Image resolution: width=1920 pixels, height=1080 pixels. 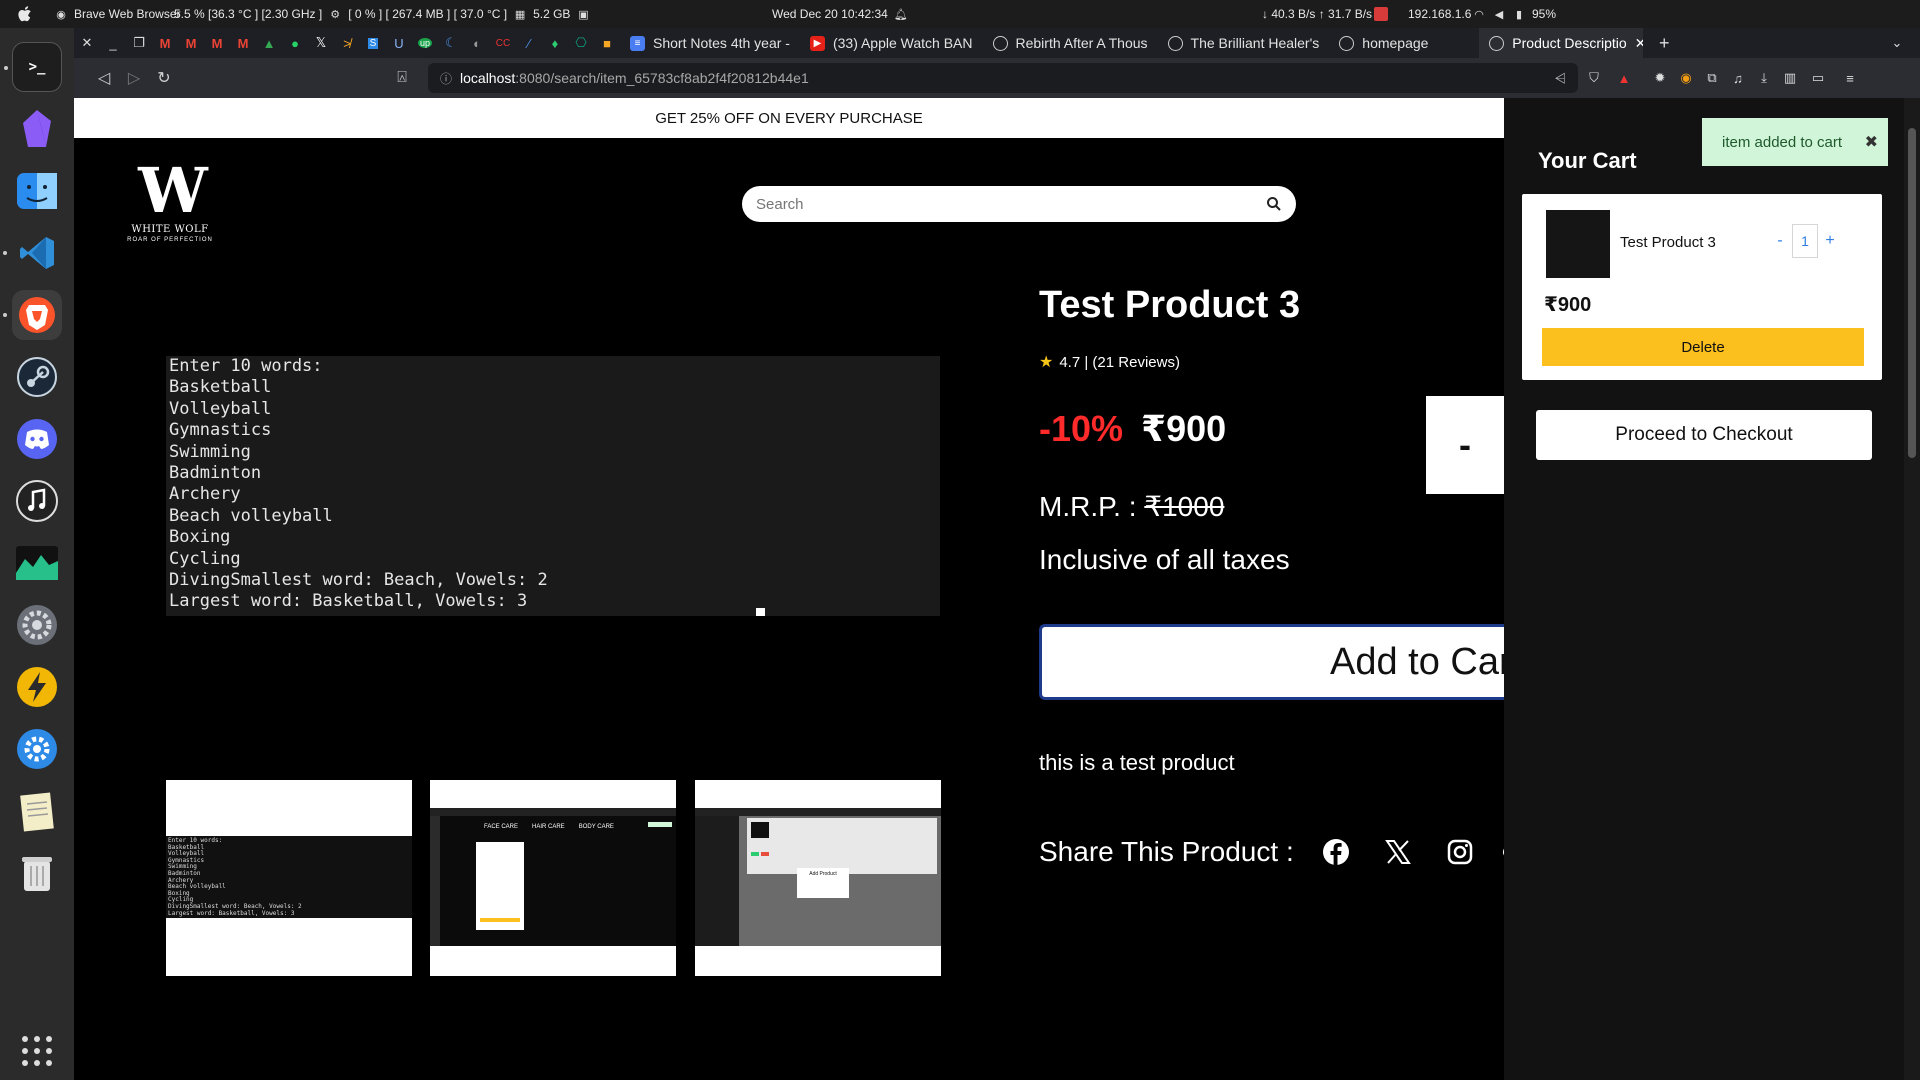 What do you see at coordinates (191, 43) in the screenshot?
I see `pinned-tab-gmail-2: M` at bounding box center [191, 43].